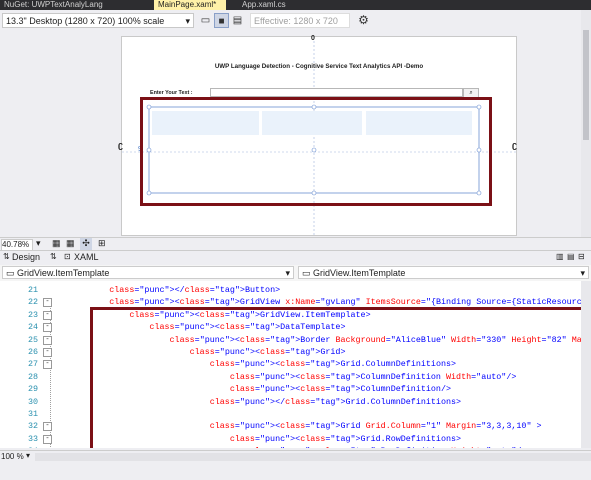 The image size is (591, 480). I want to click on view-tab-bar: ⇅ Design ⇅ ⊡ XAML ▥ ▤ ⊟, so click(295, 258).